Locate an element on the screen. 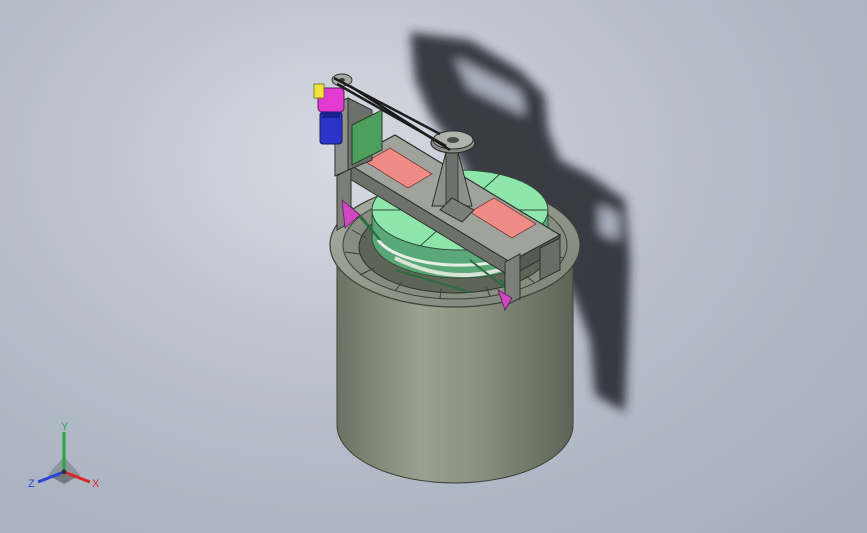 The height and width of the screenshot is (533, 867). orientation-triad: Y X Z is located at coordinates (66, 457).